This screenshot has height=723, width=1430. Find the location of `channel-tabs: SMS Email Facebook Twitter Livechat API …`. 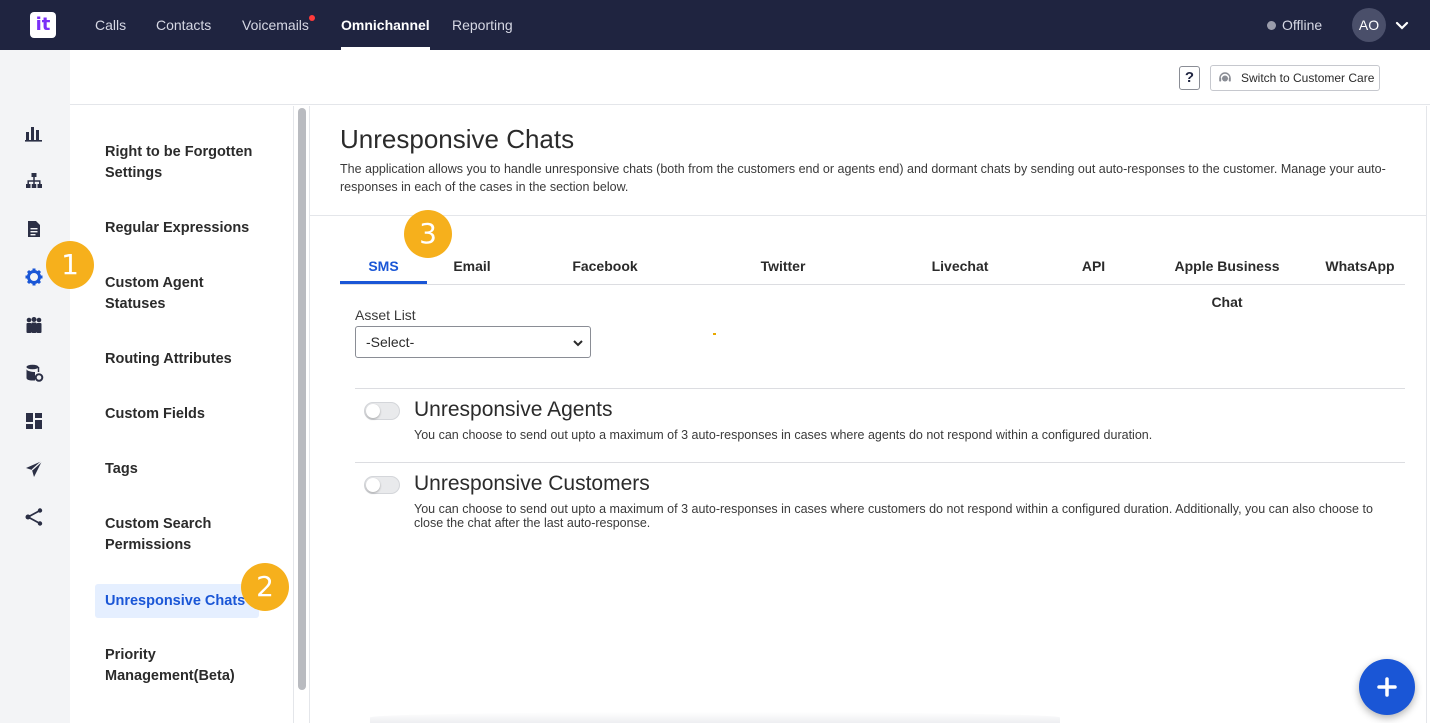

channel-tabs: SMS Email Facebook Twitter Livechat API … is located at coordinates (872, 279).